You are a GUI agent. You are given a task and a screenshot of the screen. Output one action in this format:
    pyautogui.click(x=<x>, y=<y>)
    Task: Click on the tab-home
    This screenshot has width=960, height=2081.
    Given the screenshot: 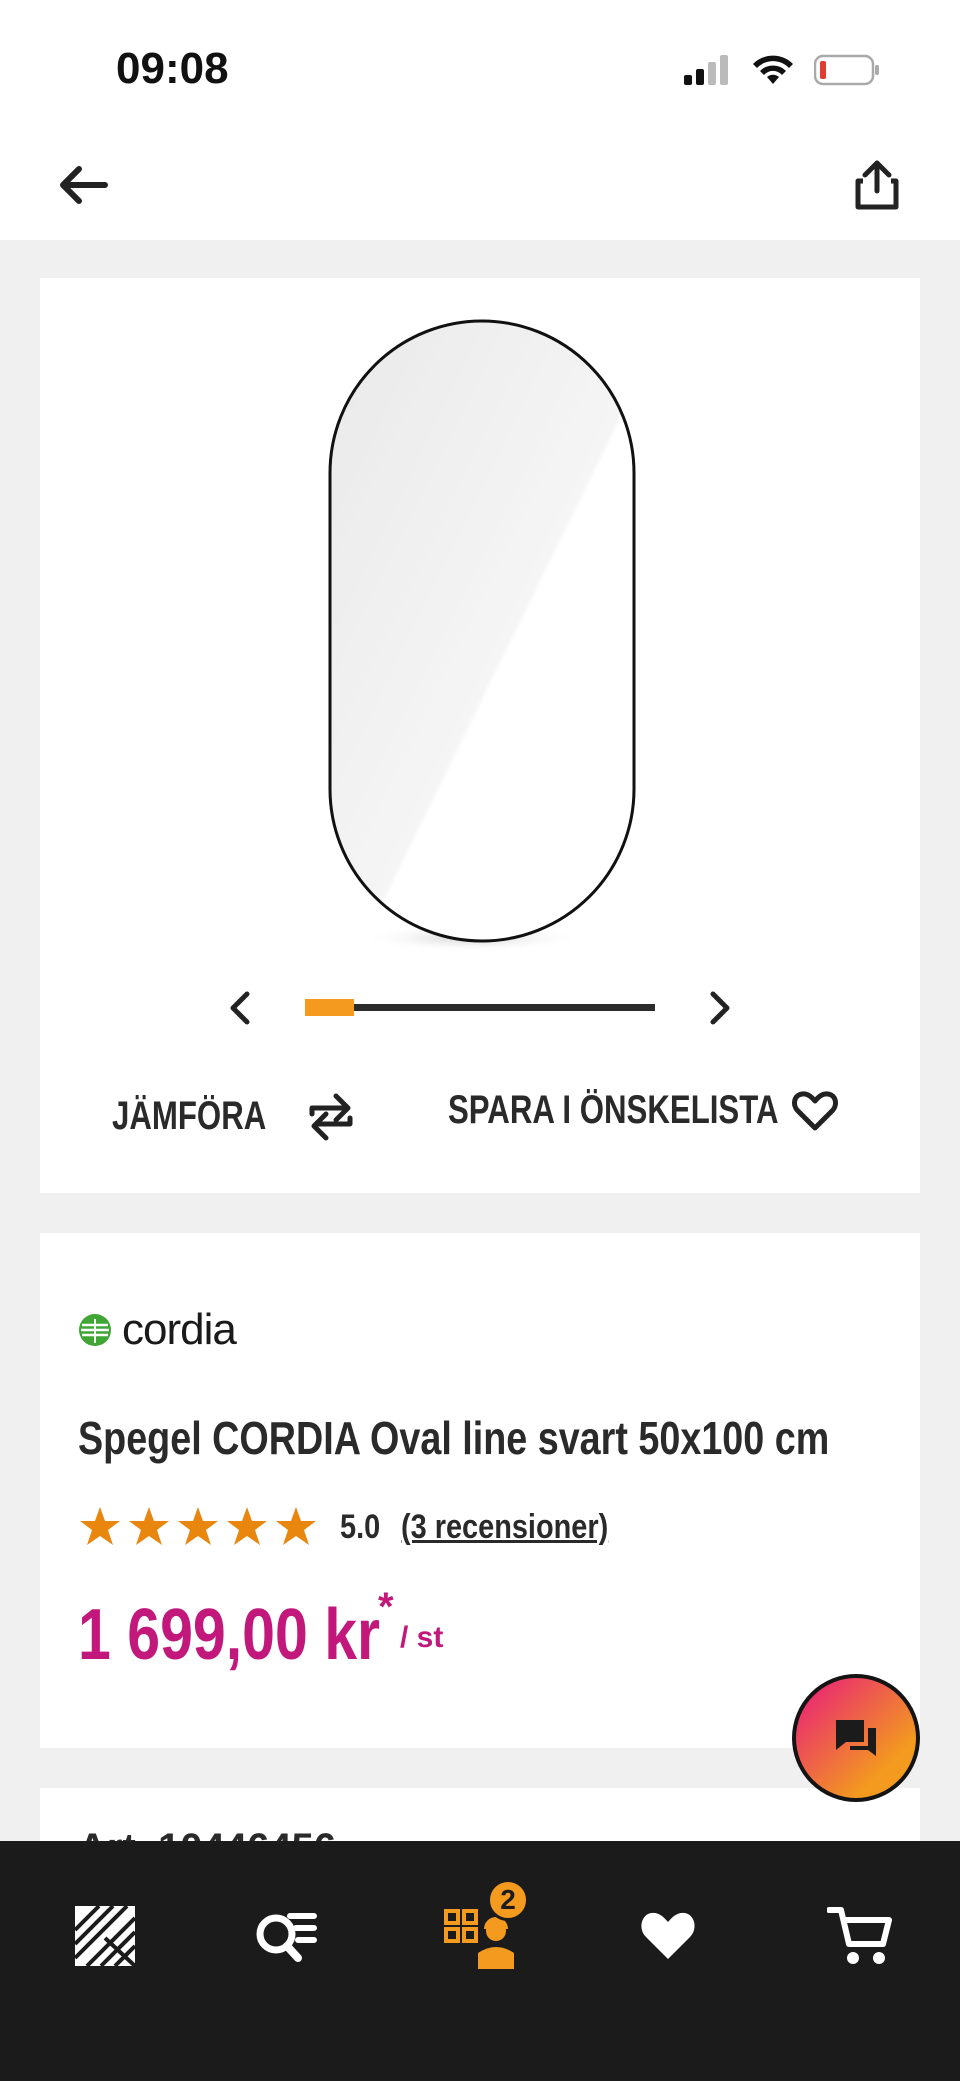 What is the action you would take?
    pyautogui.click(x=105, y=1936)
    